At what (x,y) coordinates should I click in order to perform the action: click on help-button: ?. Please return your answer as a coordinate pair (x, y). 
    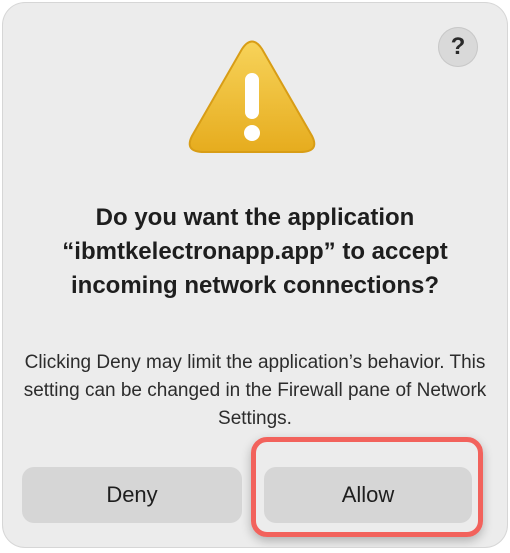
    Looking at the image, I should click on (458, 47).